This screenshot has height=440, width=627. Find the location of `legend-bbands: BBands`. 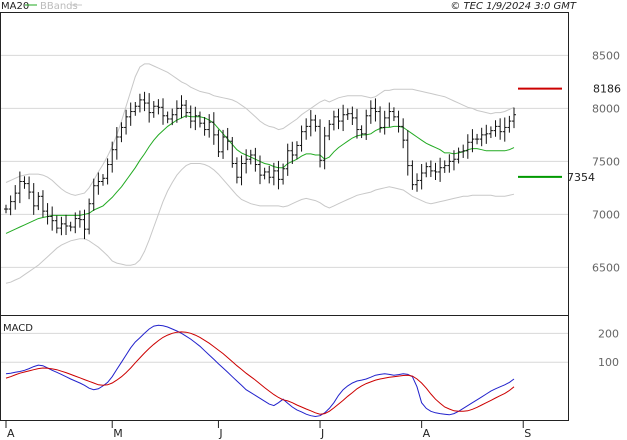

legend-bbands: BBands is located at coordinates (59, 6).